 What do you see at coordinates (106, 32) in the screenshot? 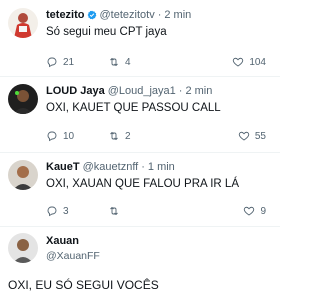
I see `tweet-text: Só segui meu CPT jaya` at bounding box center [106, 32].